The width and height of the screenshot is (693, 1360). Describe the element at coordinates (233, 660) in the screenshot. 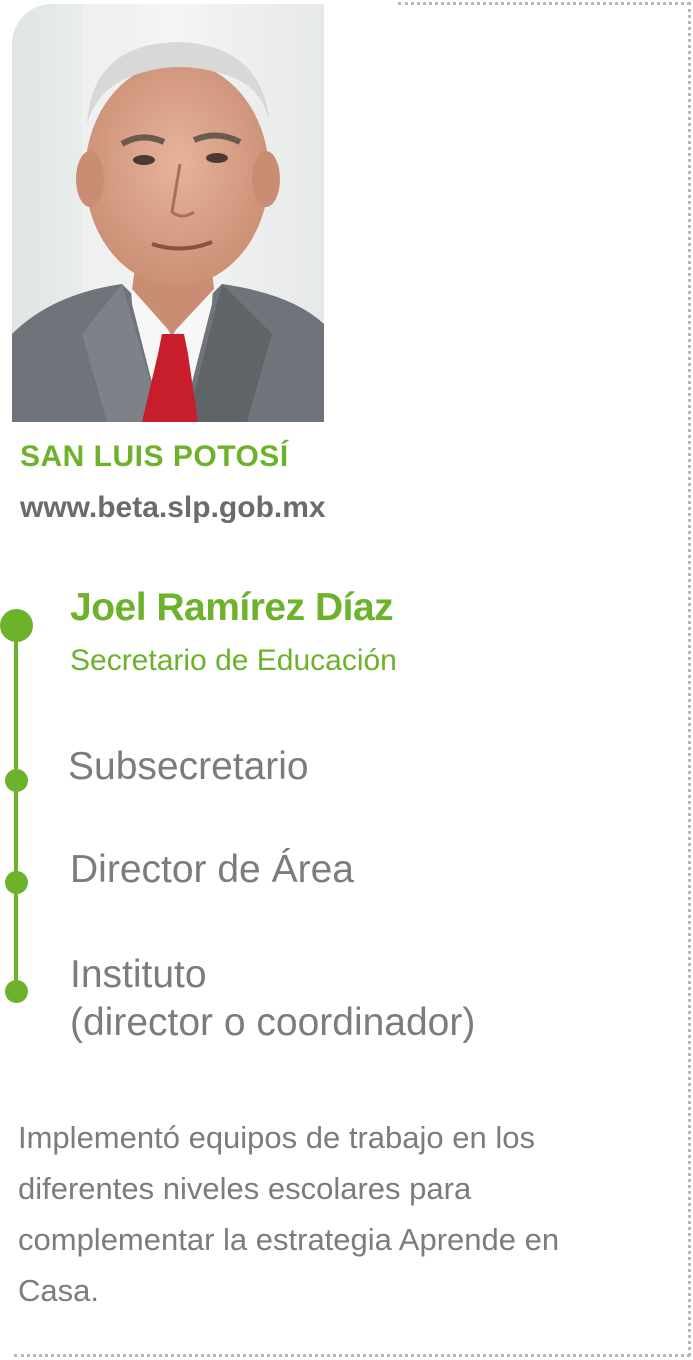

I see `official-role: Secretario de Educación` at that location.